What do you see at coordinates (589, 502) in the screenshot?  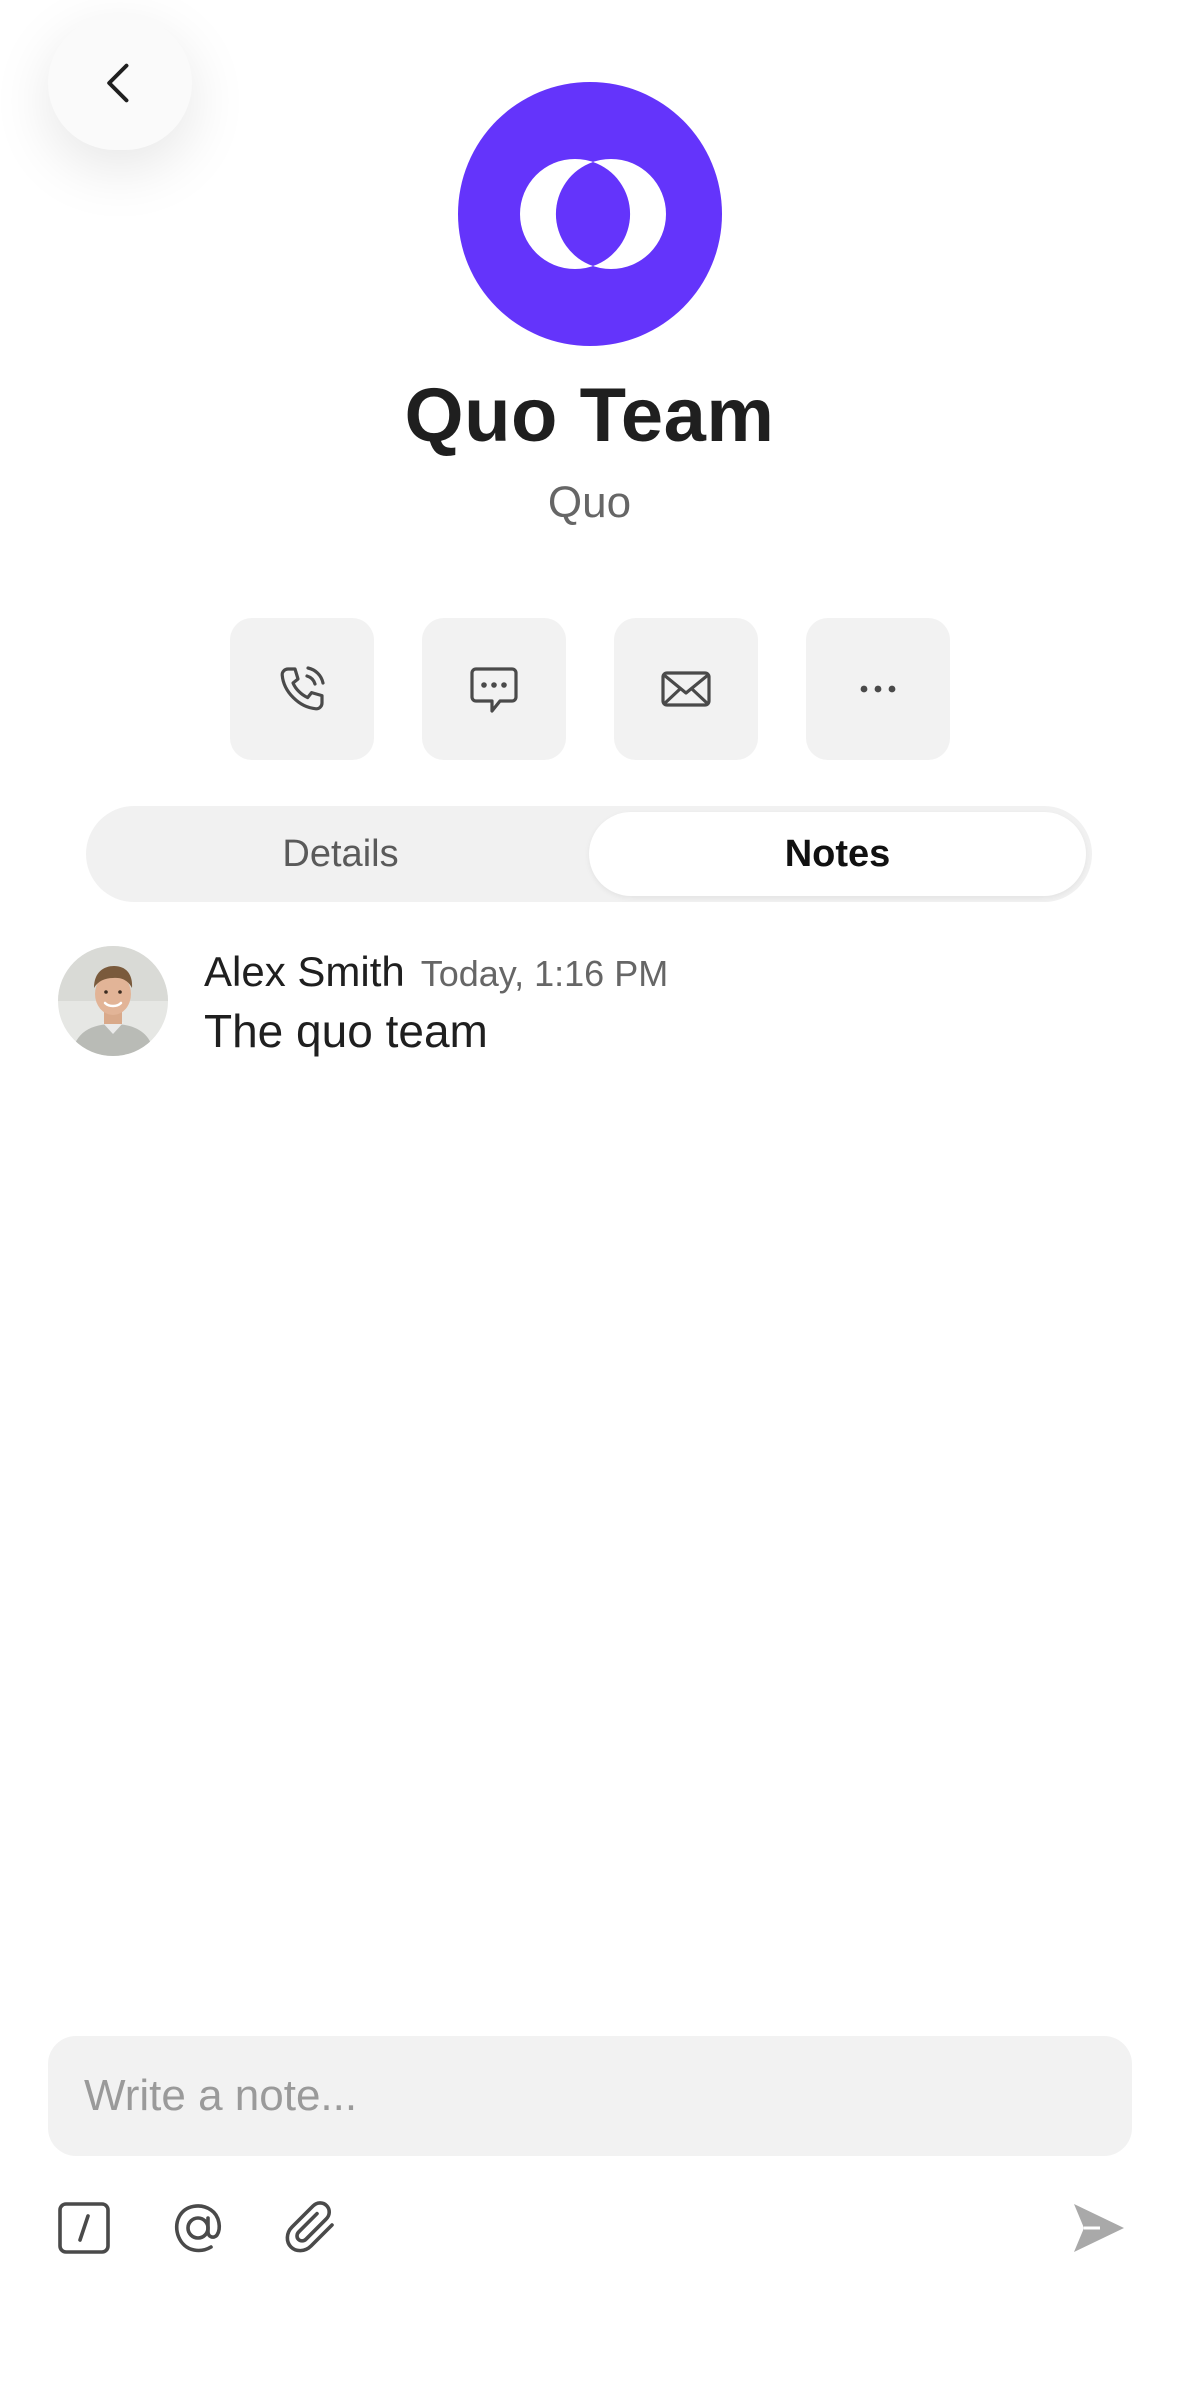 I see `contact-company: Quo` at bounding box center [589, 502].